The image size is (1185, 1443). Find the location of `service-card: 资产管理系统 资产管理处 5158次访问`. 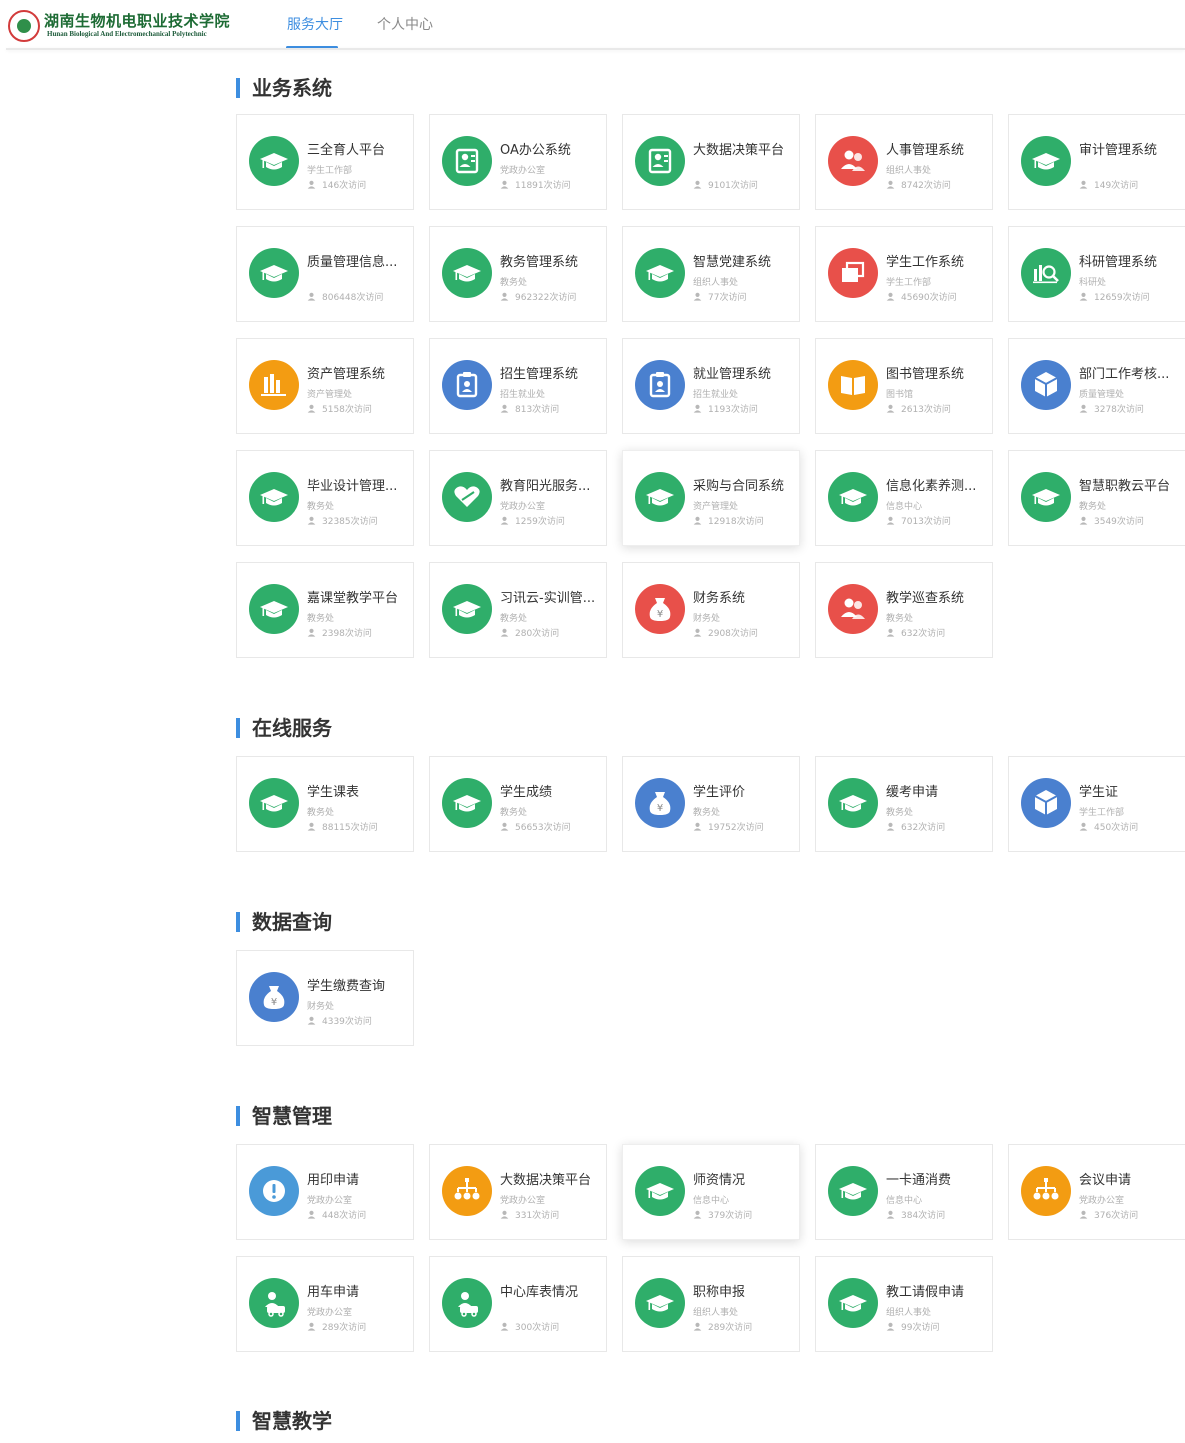

service-card: 资产管理系统 资产管理处 5158次访问 is located at coordinates (325, 386).